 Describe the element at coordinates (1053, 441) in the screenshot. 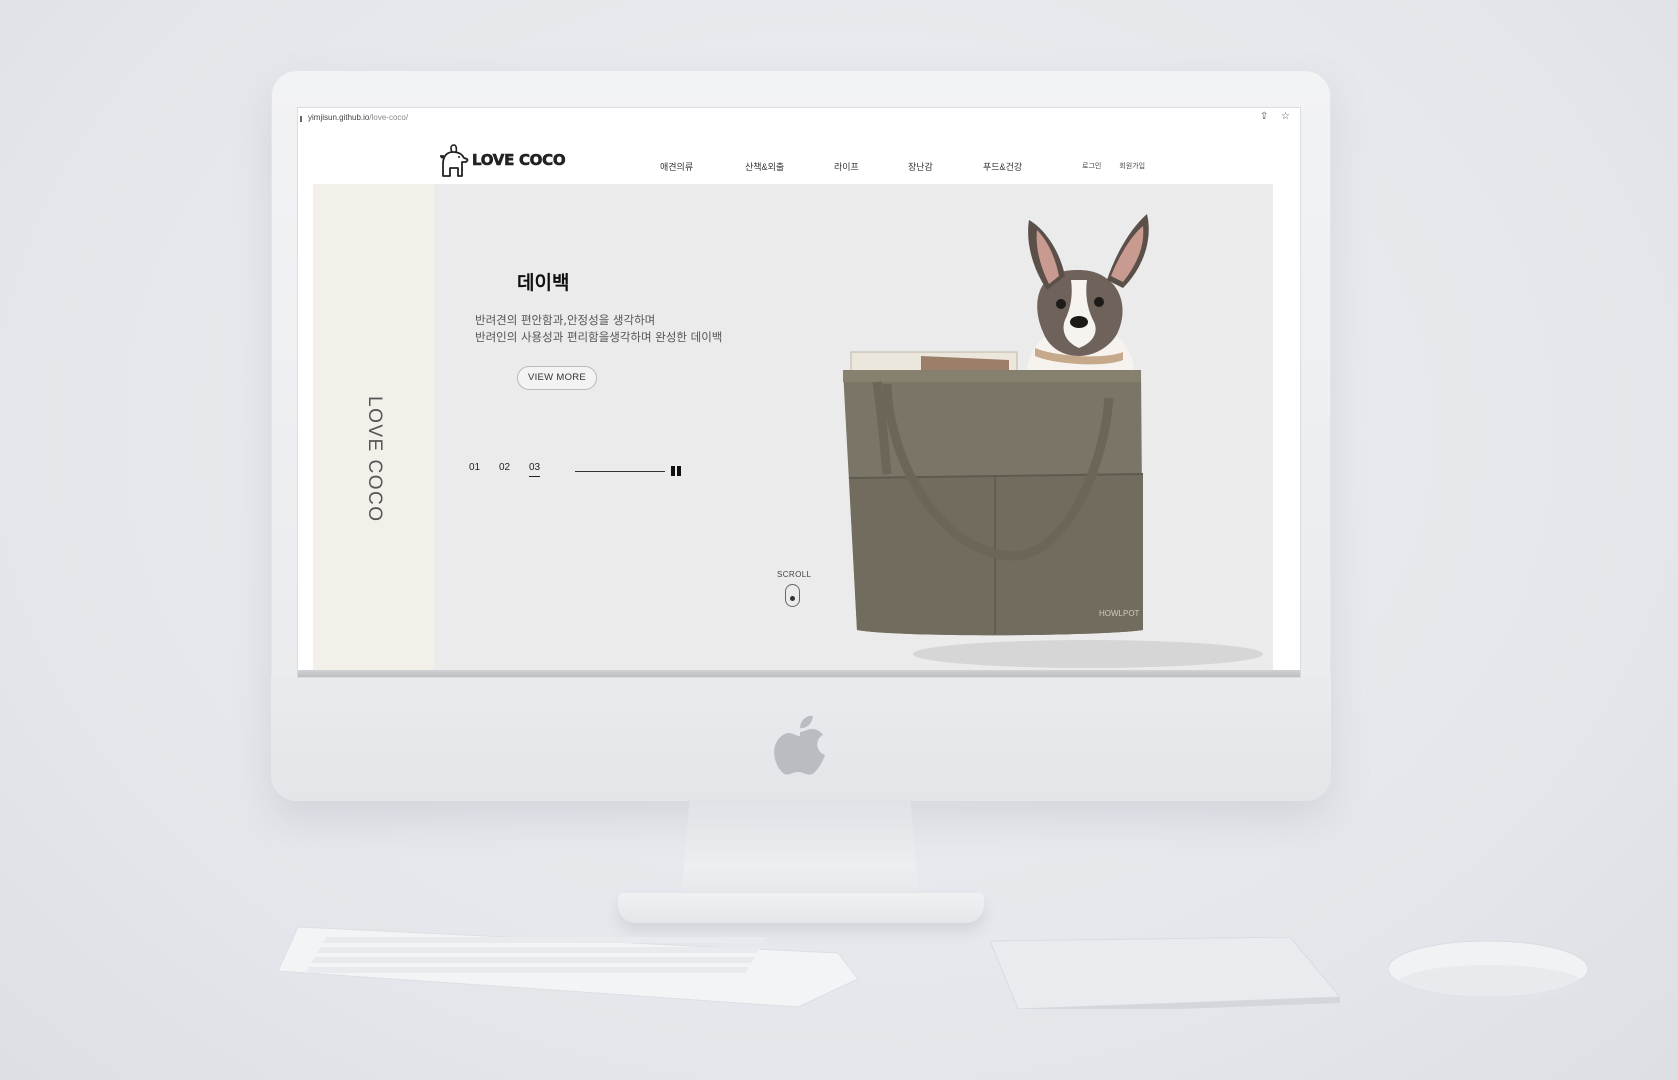

I see `product-image-dog-in-bag: HOWLPOT` at that location.